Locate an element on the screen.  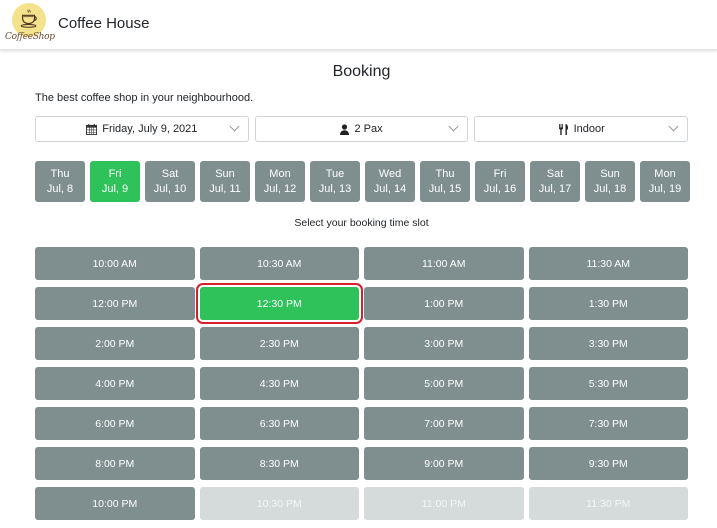
time-slot-label: 4:00 PM is located at coordinates (115, 383).